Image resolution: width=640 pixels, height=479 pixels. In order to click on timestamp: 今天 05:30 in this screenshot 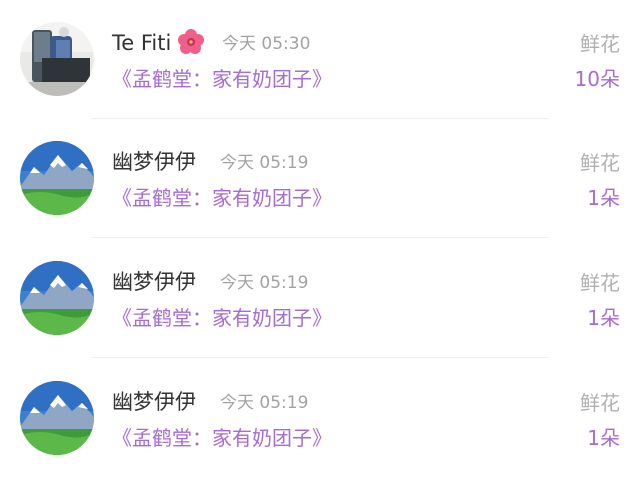, I will do `click(266, 44)`.